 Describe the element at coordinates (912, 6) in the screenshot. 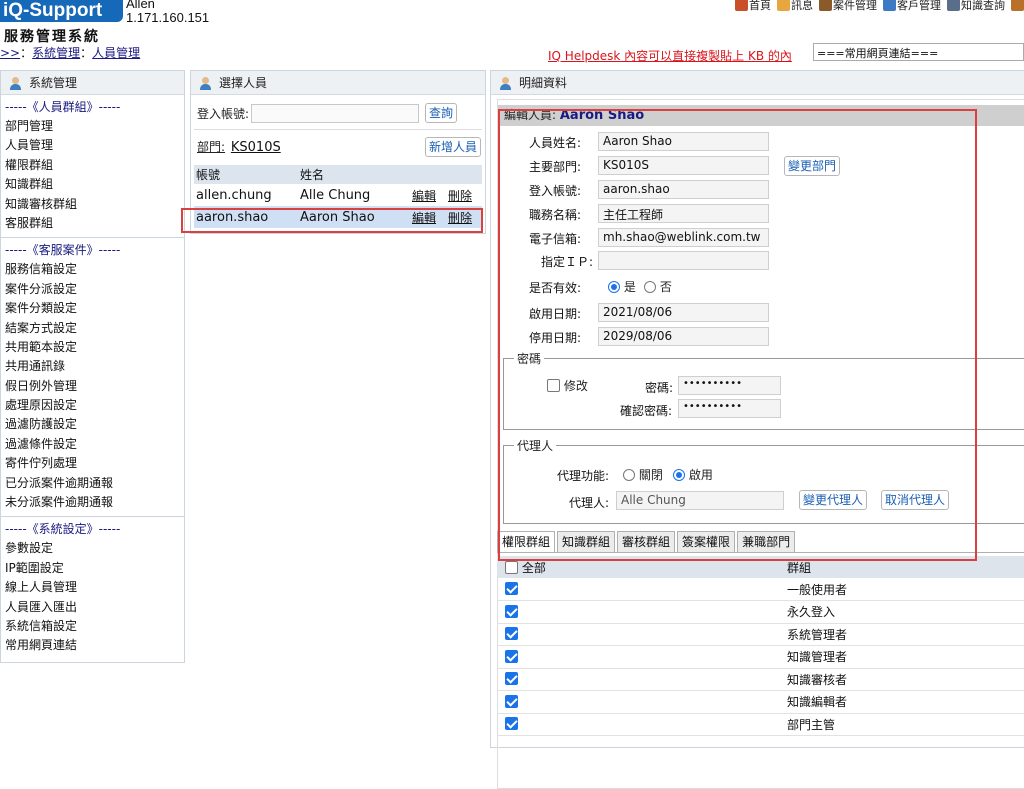

I see `nav-customer: 客戶管理` at that location.